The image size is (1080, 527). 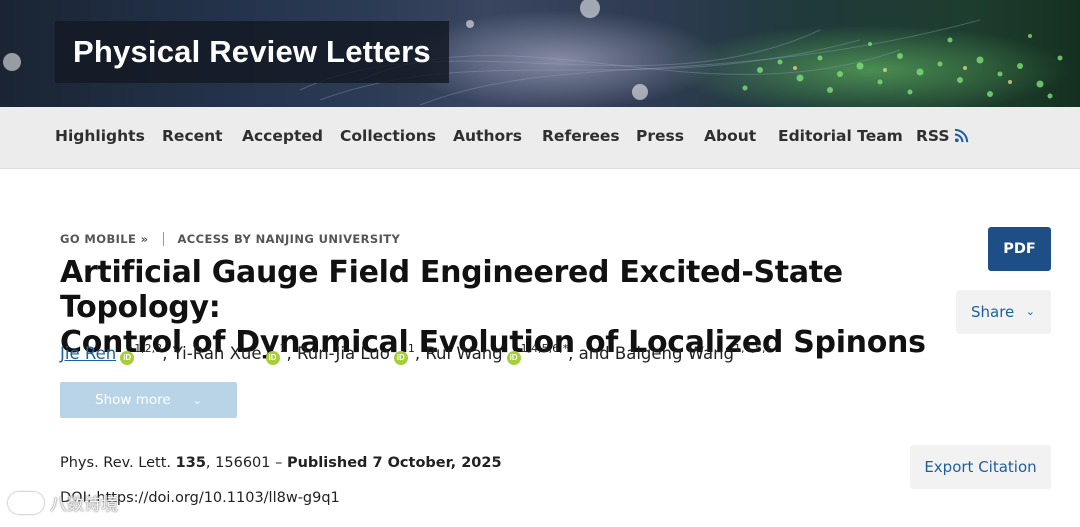 I want to click on share-button: Share ⌄, so click(x=1003, y=312).